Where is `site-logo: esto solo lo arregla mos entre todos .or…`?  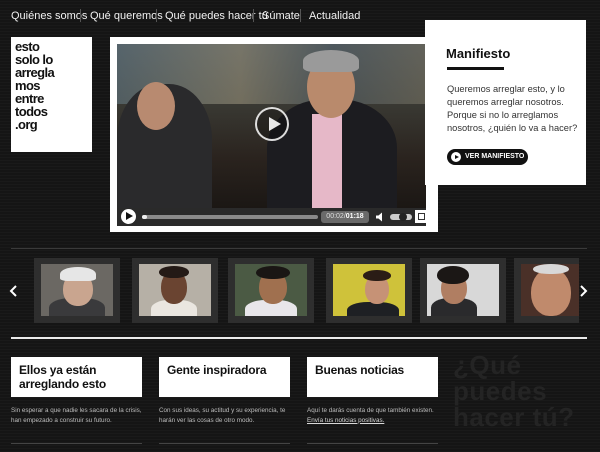 site-logo: esto solo lo arregla mos entre todos .or… is located at coordinates (51, 94).